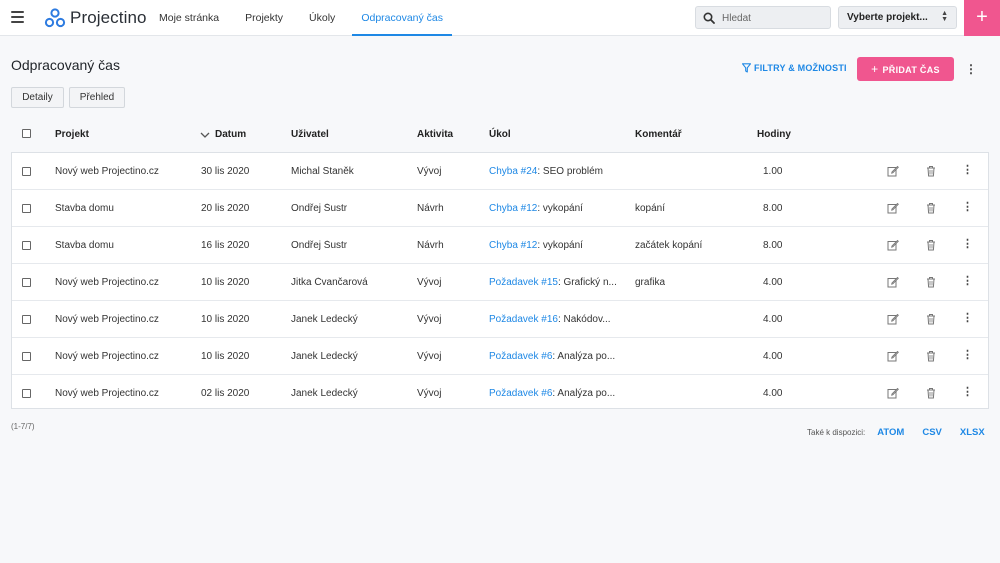 The image size is (1000, 563). I want to click on add-time-button: + PŘIDAT ČAS, so click(905, 69).